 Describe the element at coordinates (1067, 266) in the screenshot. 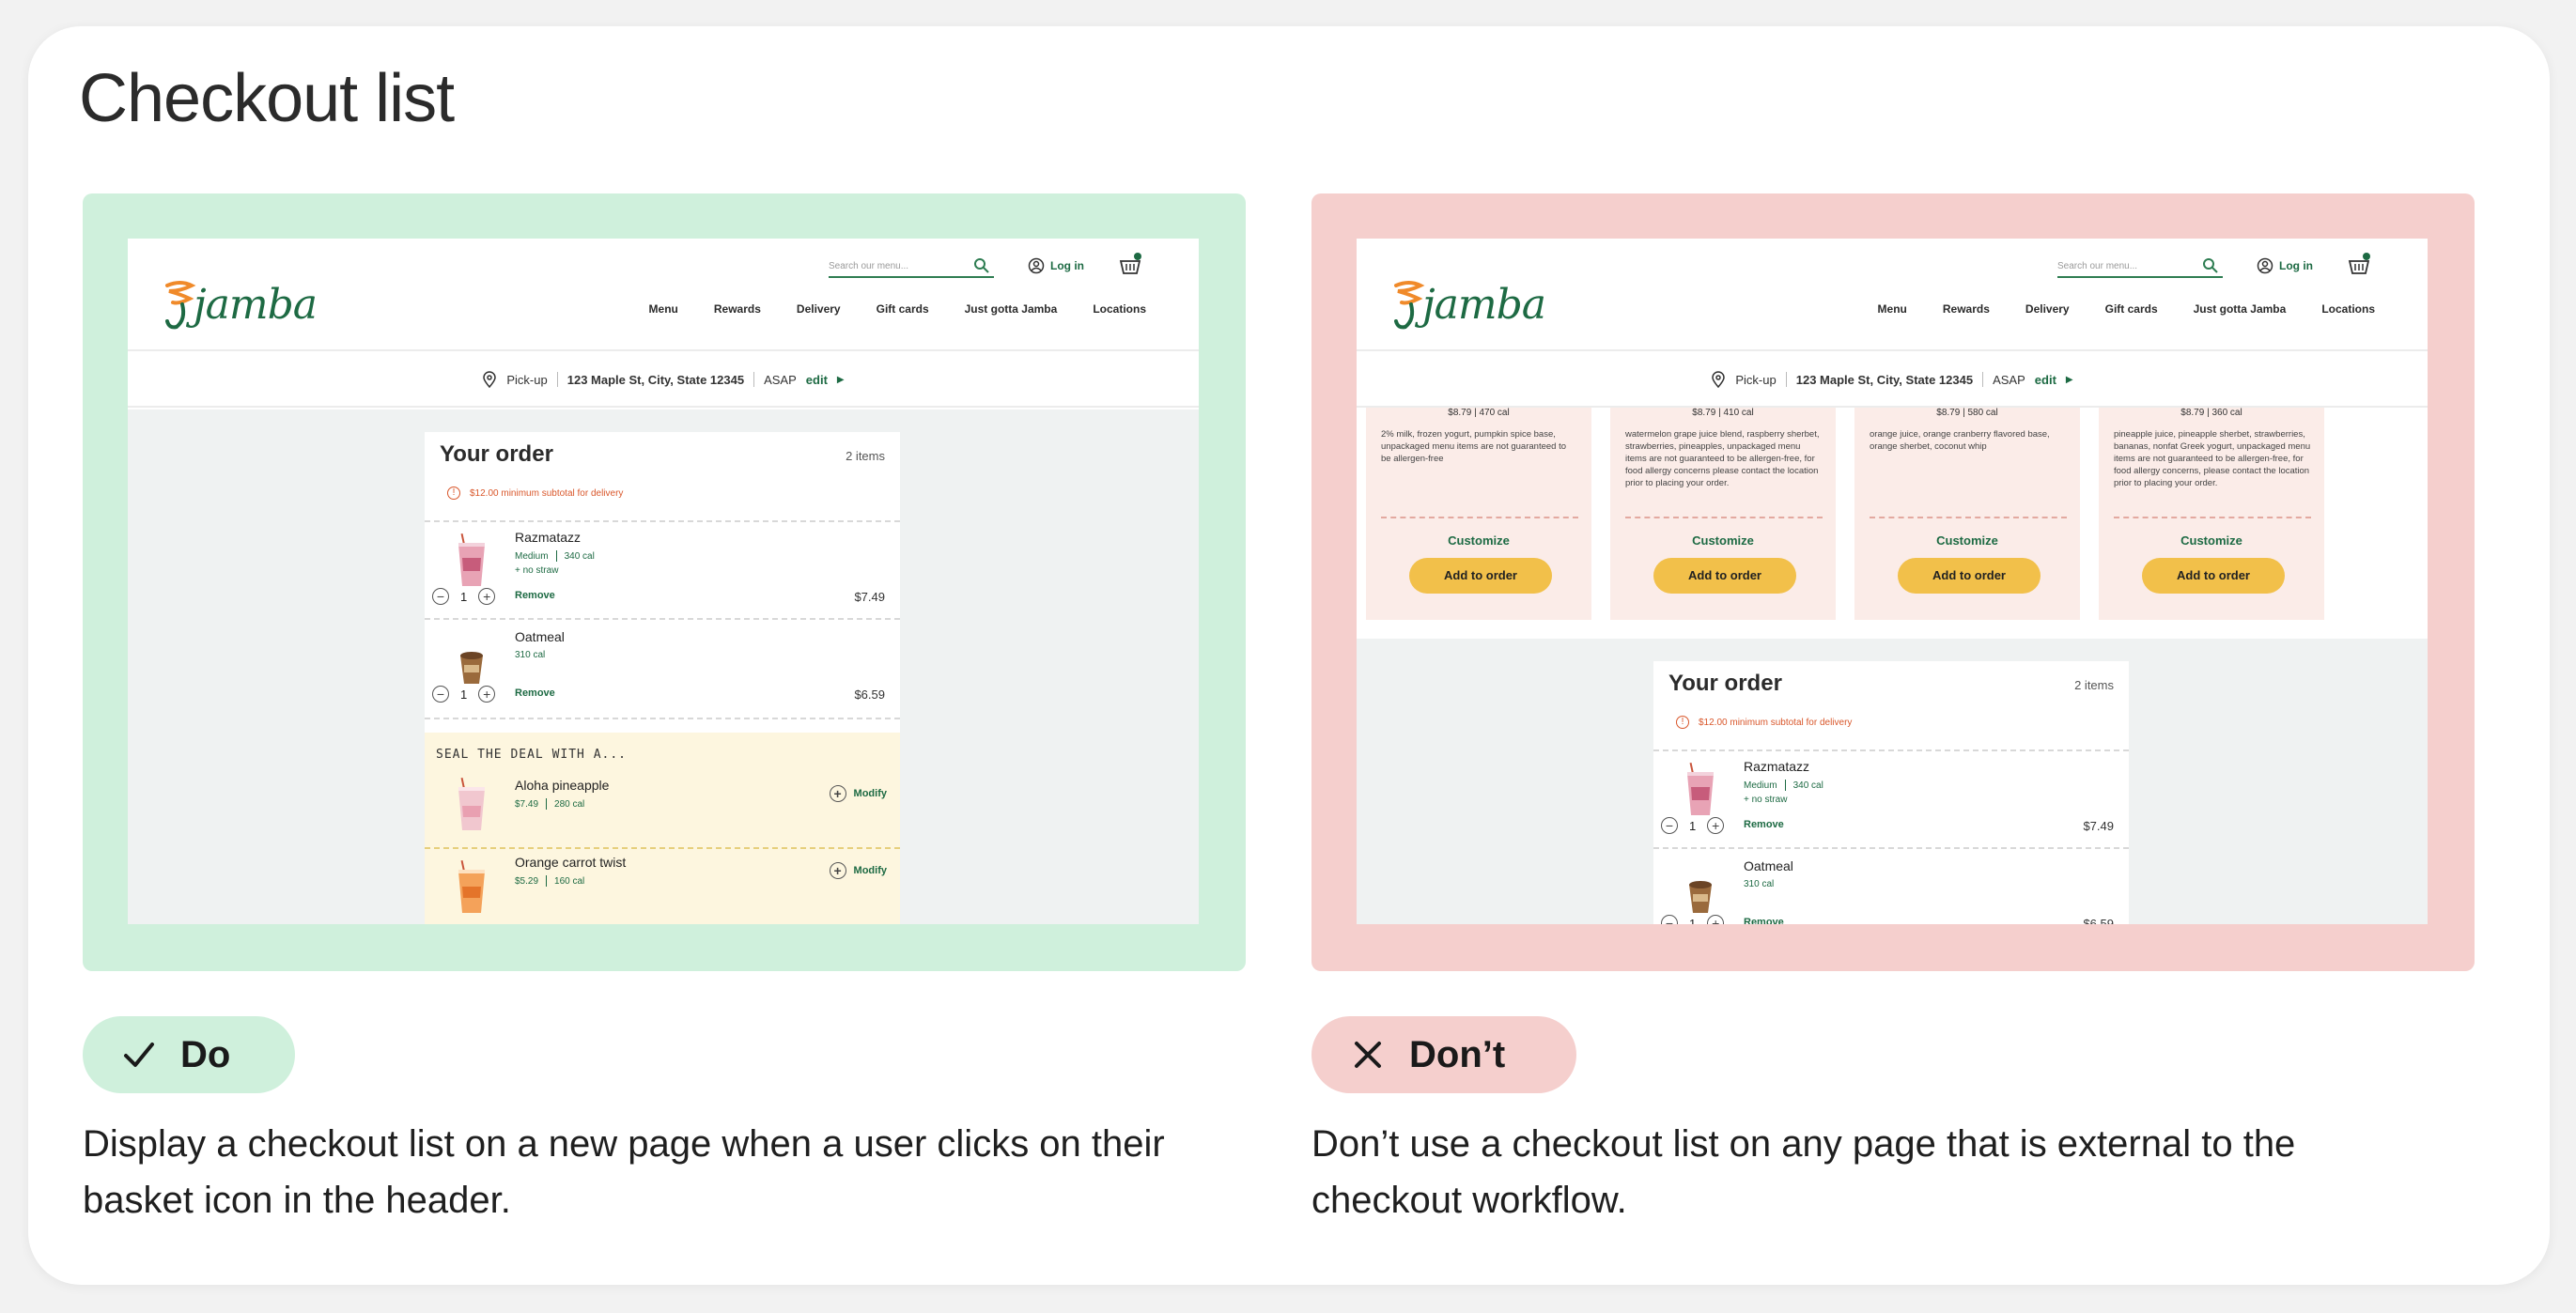

I see `login-label: Log in` at that location.